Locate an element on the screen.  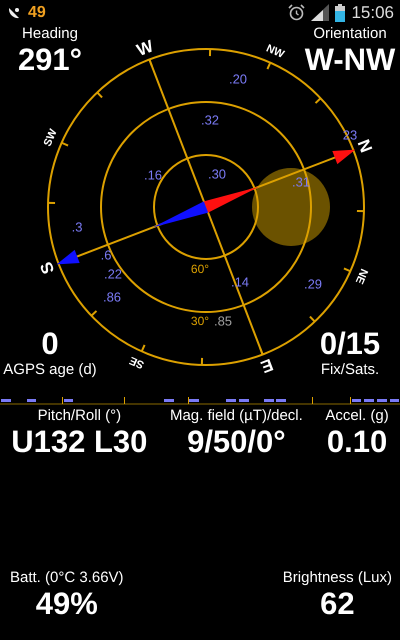
fix-sats-value: 0/15 is located at coordinates (350, 344).